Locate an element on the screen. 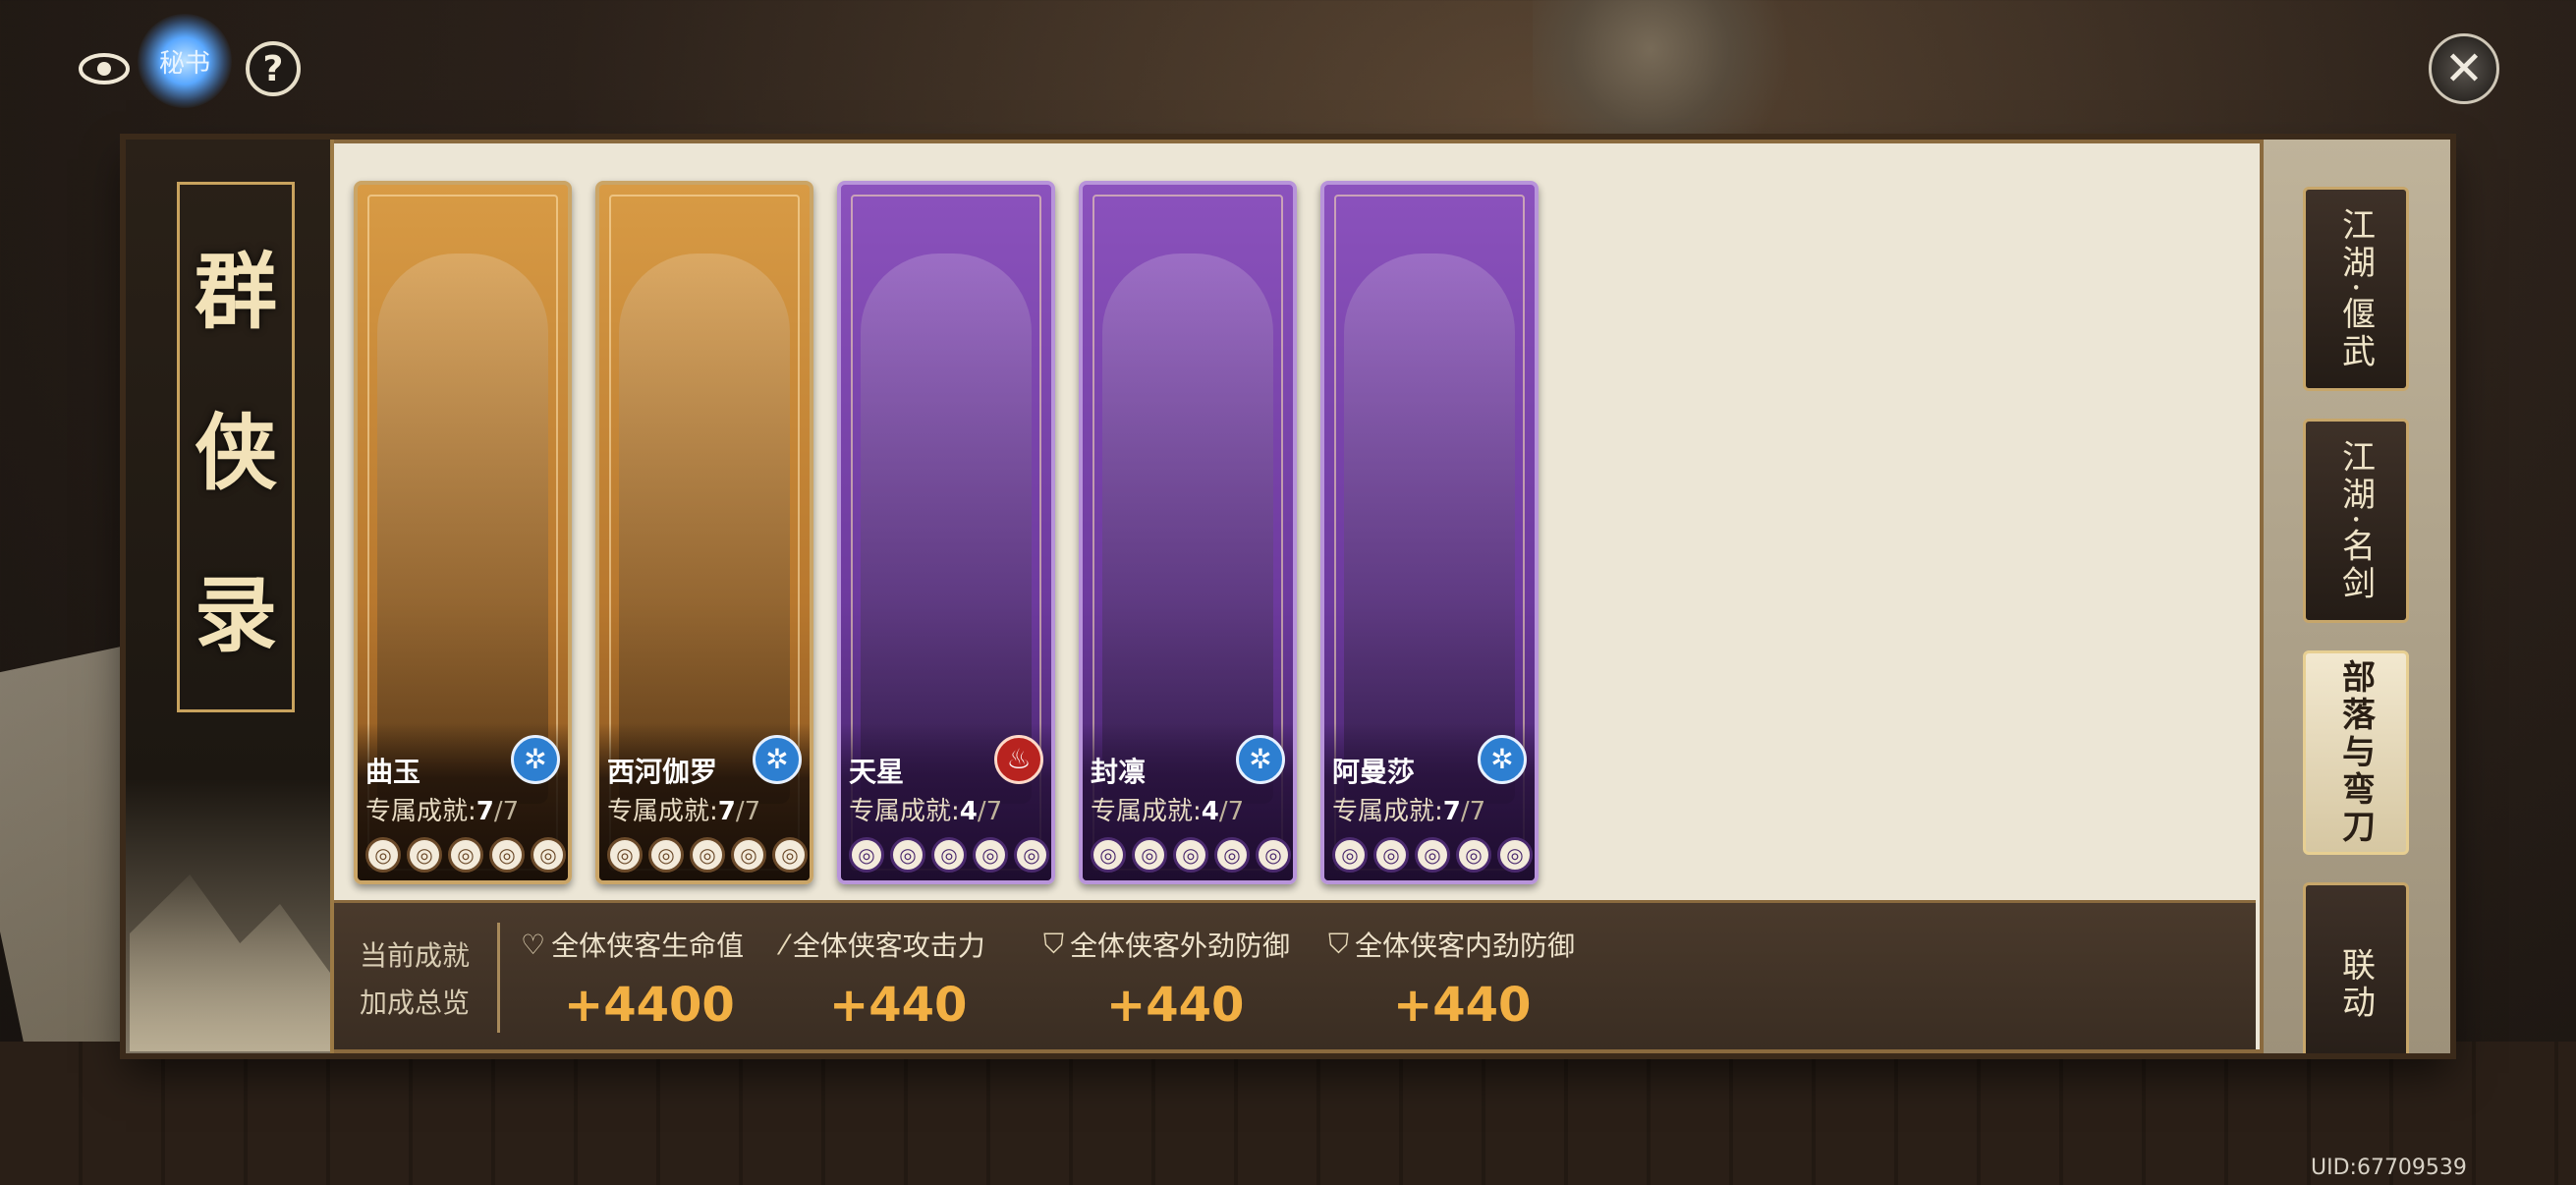 This screenshot has width=2576, height=1185. heart-icon: ♡ is located at coordinates (533, 945).